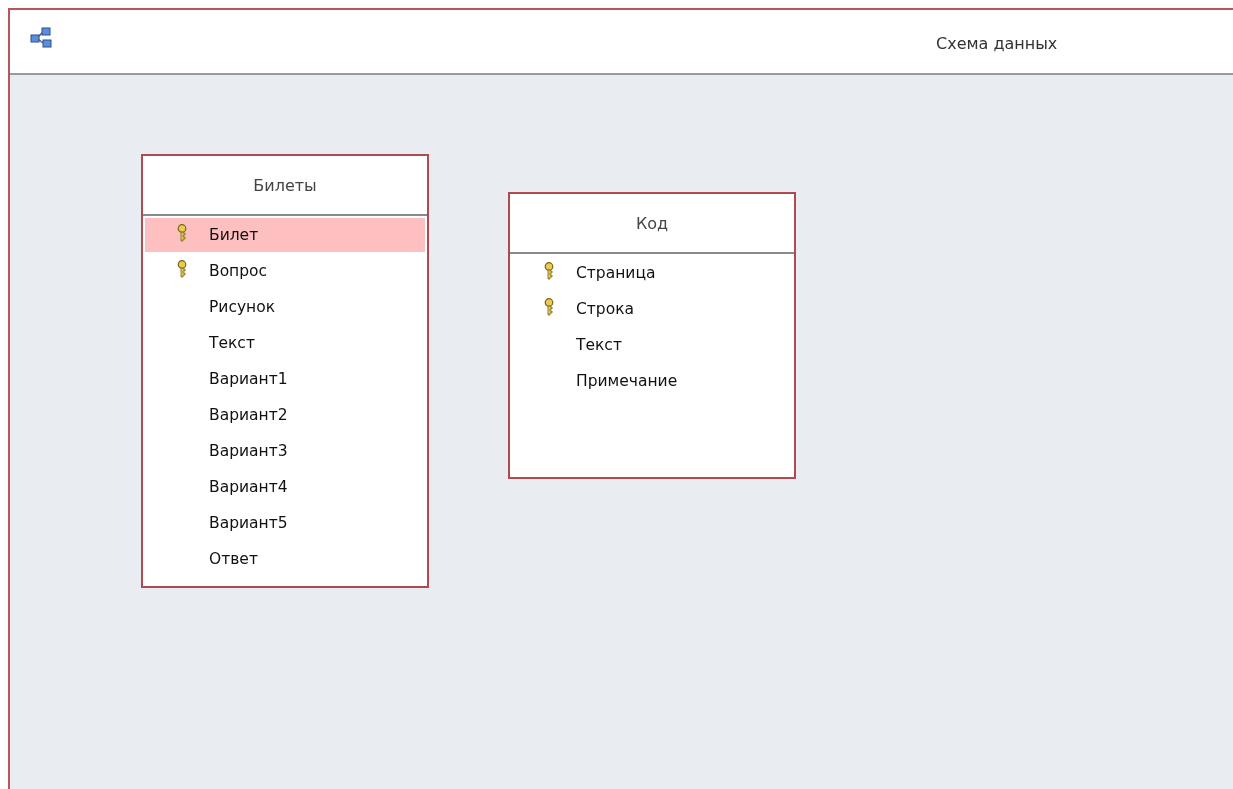 Image resolution: width=1233 pixels, height=789 pixels. I want to click on field-row: Вариант2, so click(285, 415).